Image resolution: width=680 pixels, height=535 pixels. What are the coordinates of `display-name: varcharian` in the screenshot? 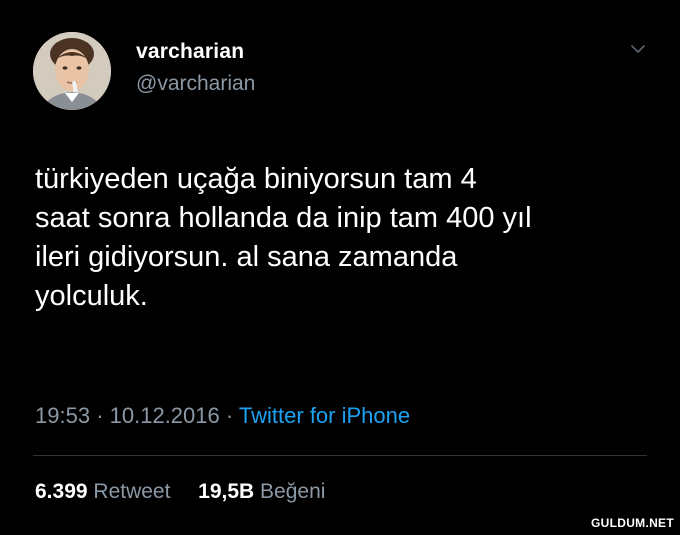 It's located at (190, 52).